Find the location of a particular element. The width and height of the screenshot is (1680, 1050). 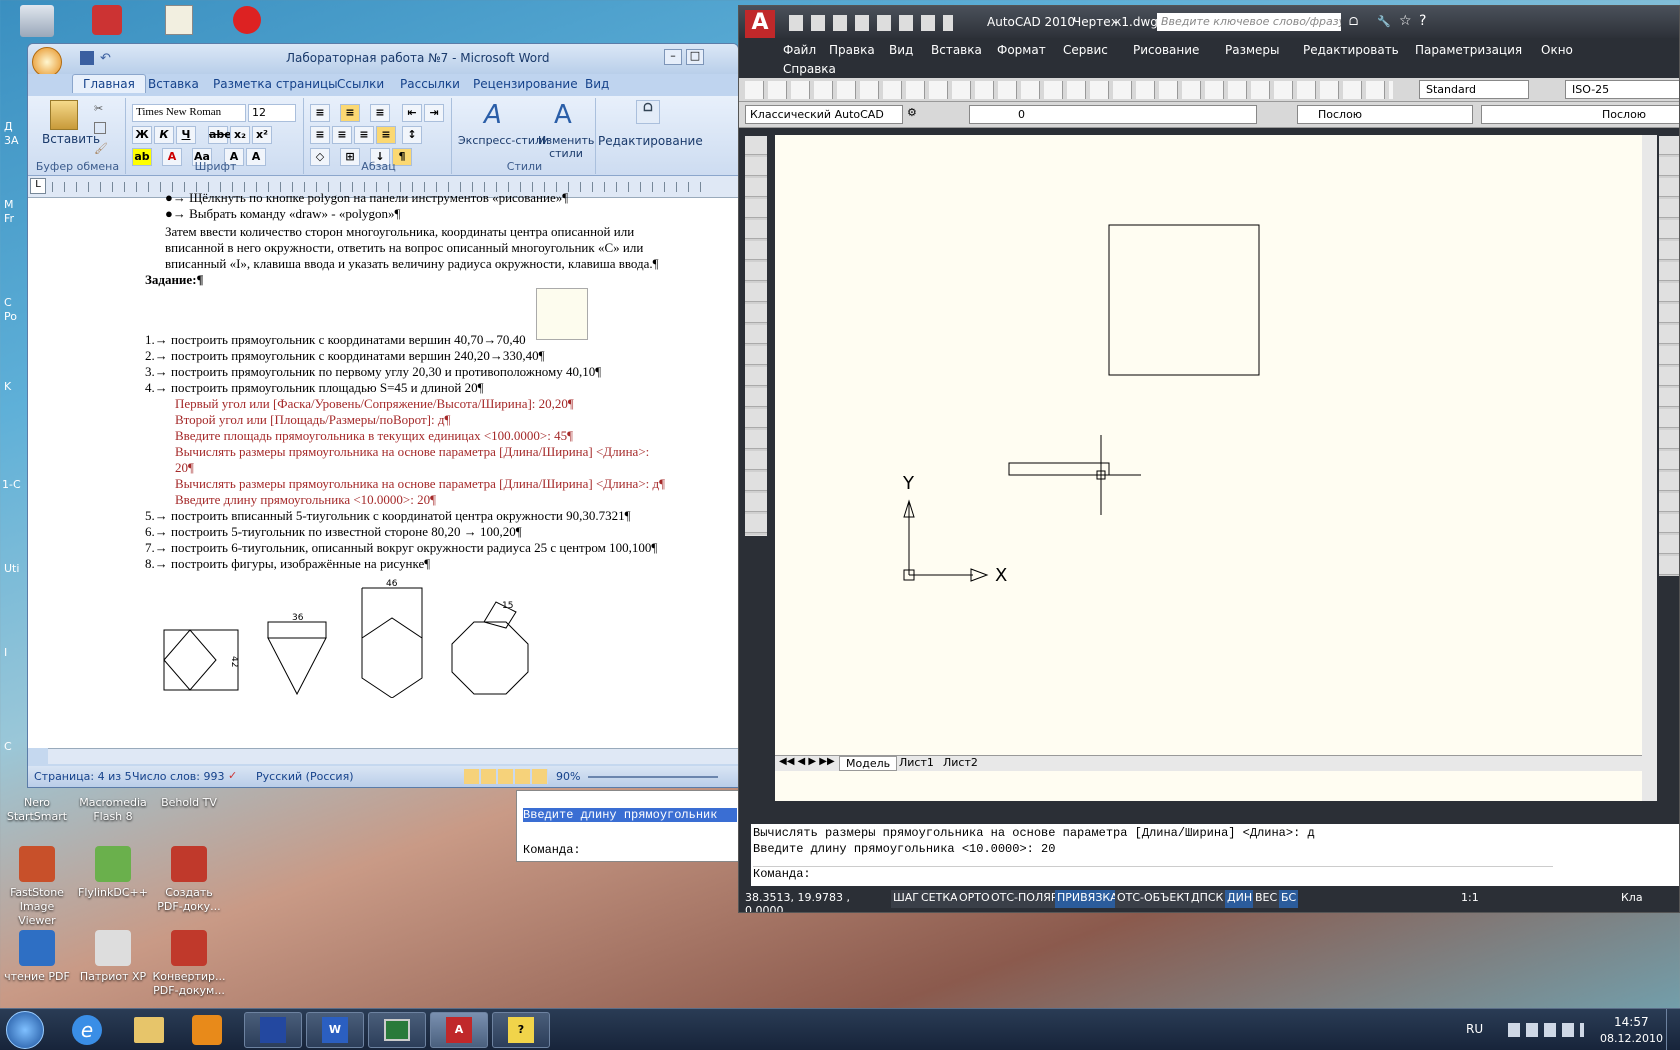

menu-modify: Редактировать is located at coordinates (1351, 50).